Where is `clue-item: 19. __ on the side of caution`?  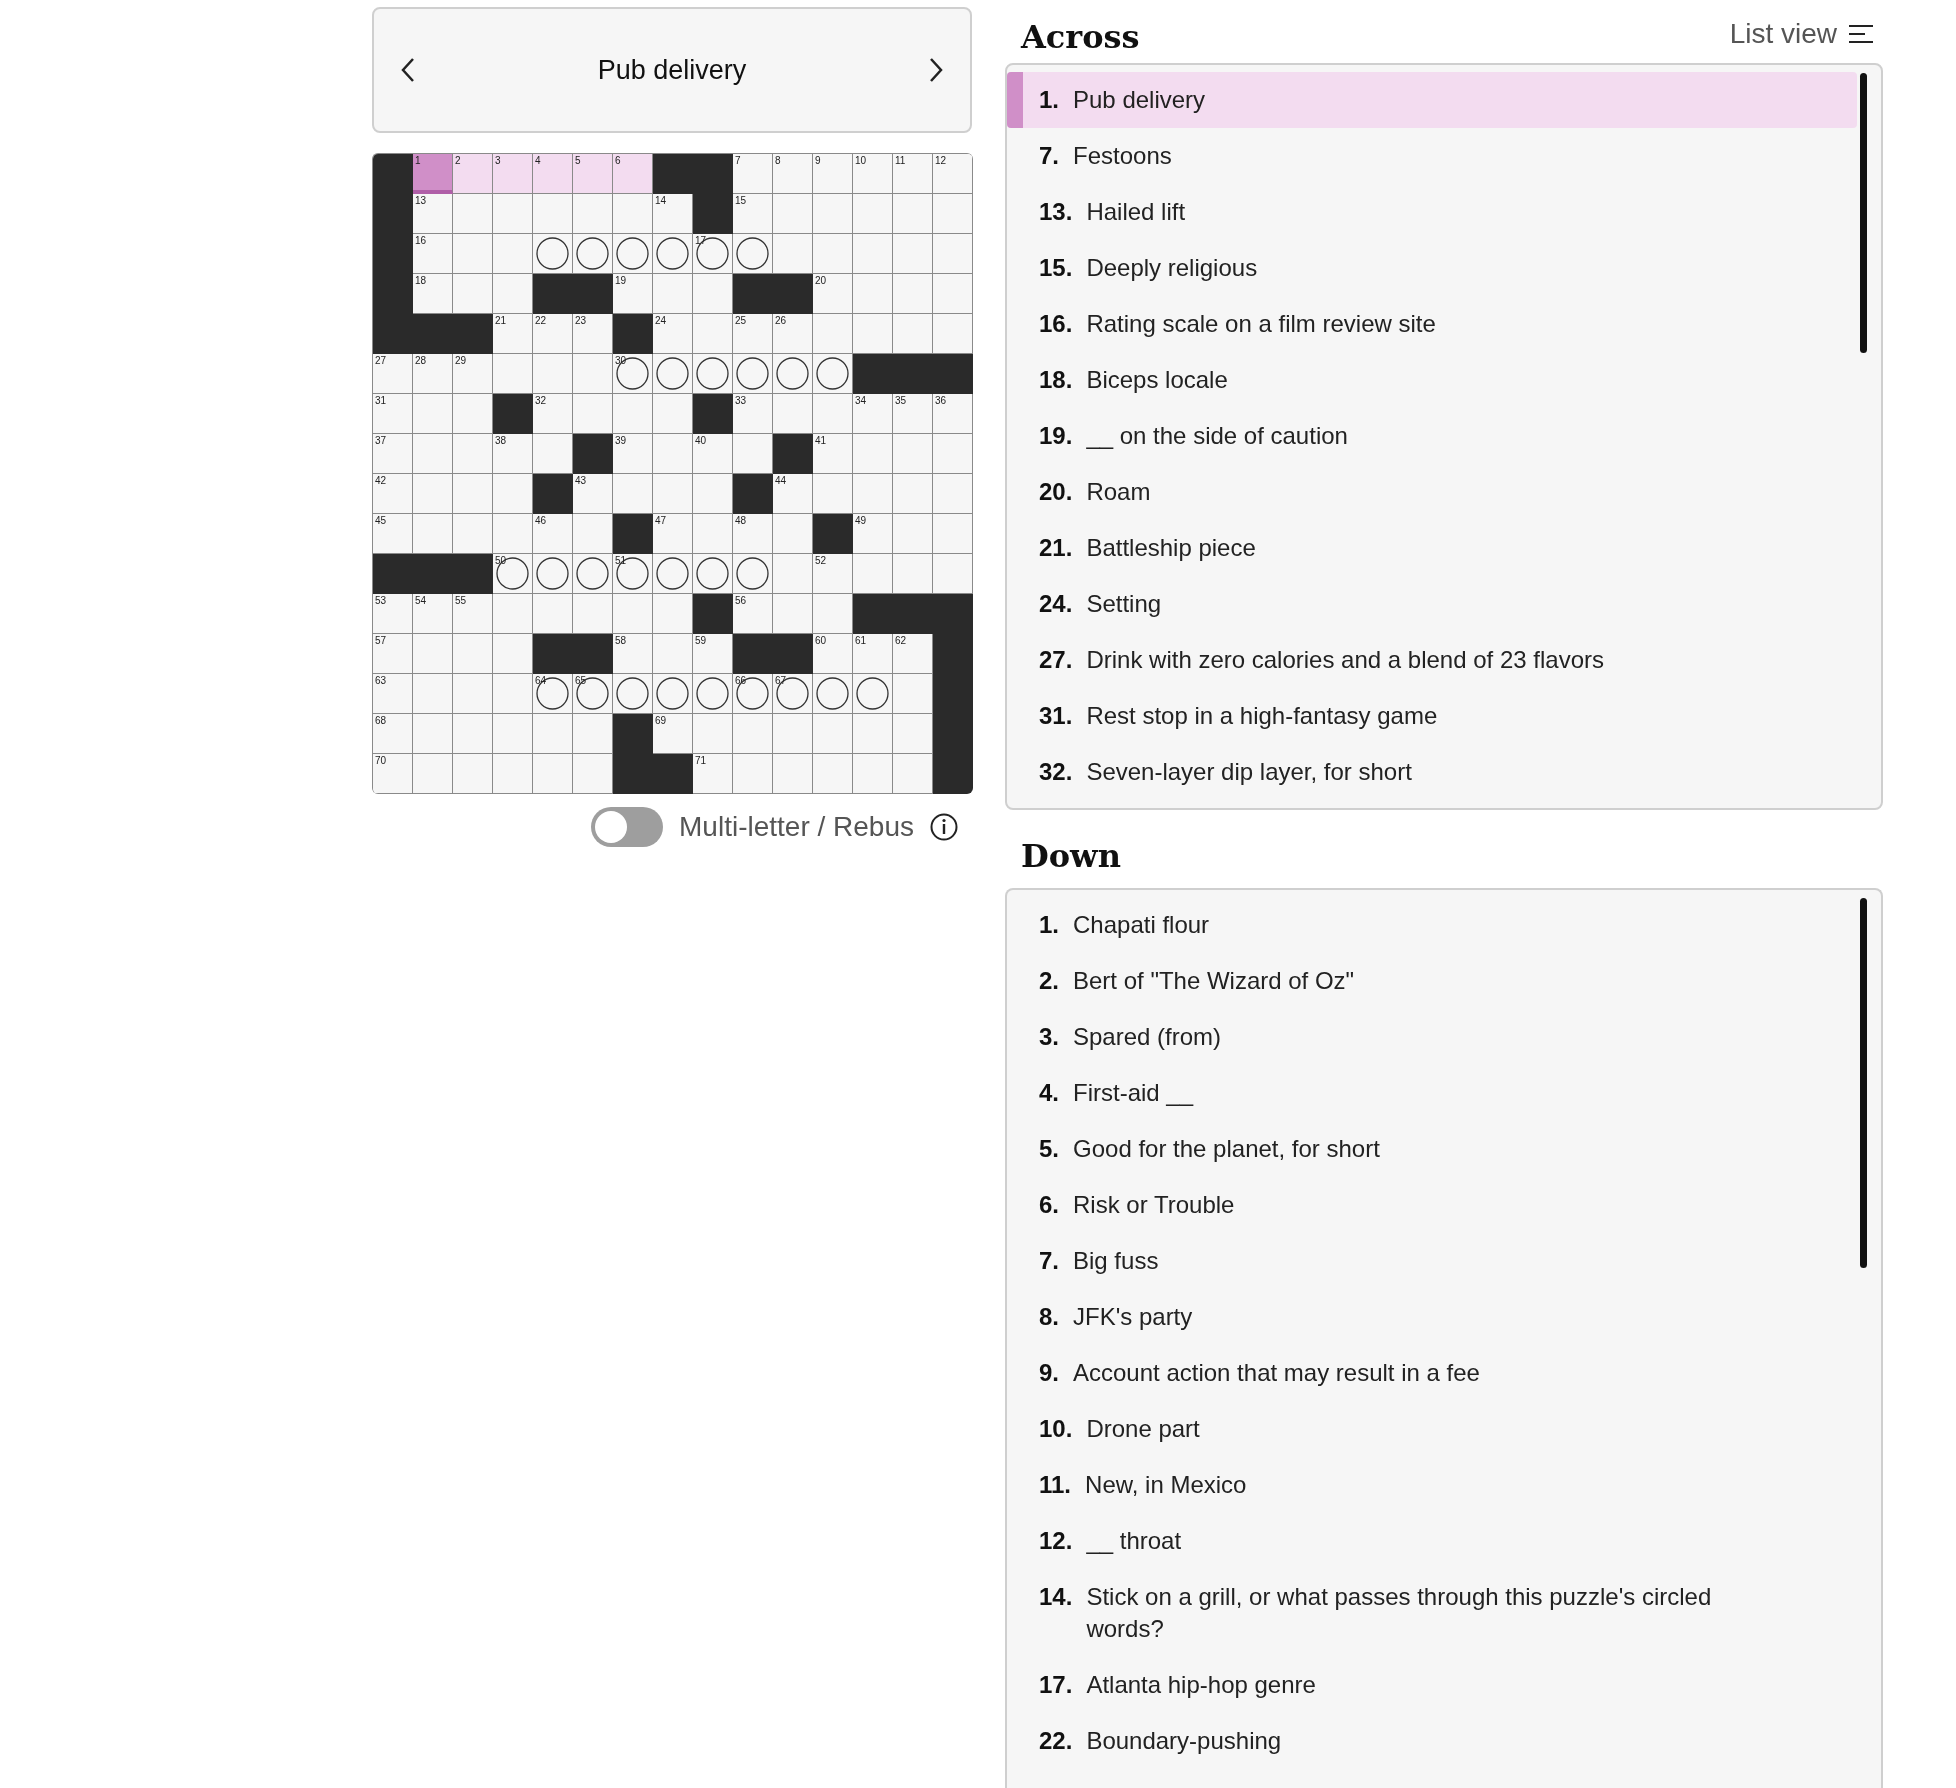
clue-item: 19. __ on the side of caution is located at coordinates (1432, 436).